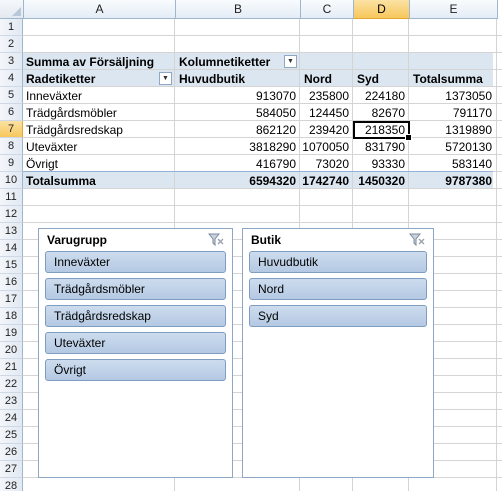 The height and width of the screenshot is (491, 502). Describe the element at coordinates (135, 343) in the screenshot. I see `slicer-item: Uteväxter` at that location.